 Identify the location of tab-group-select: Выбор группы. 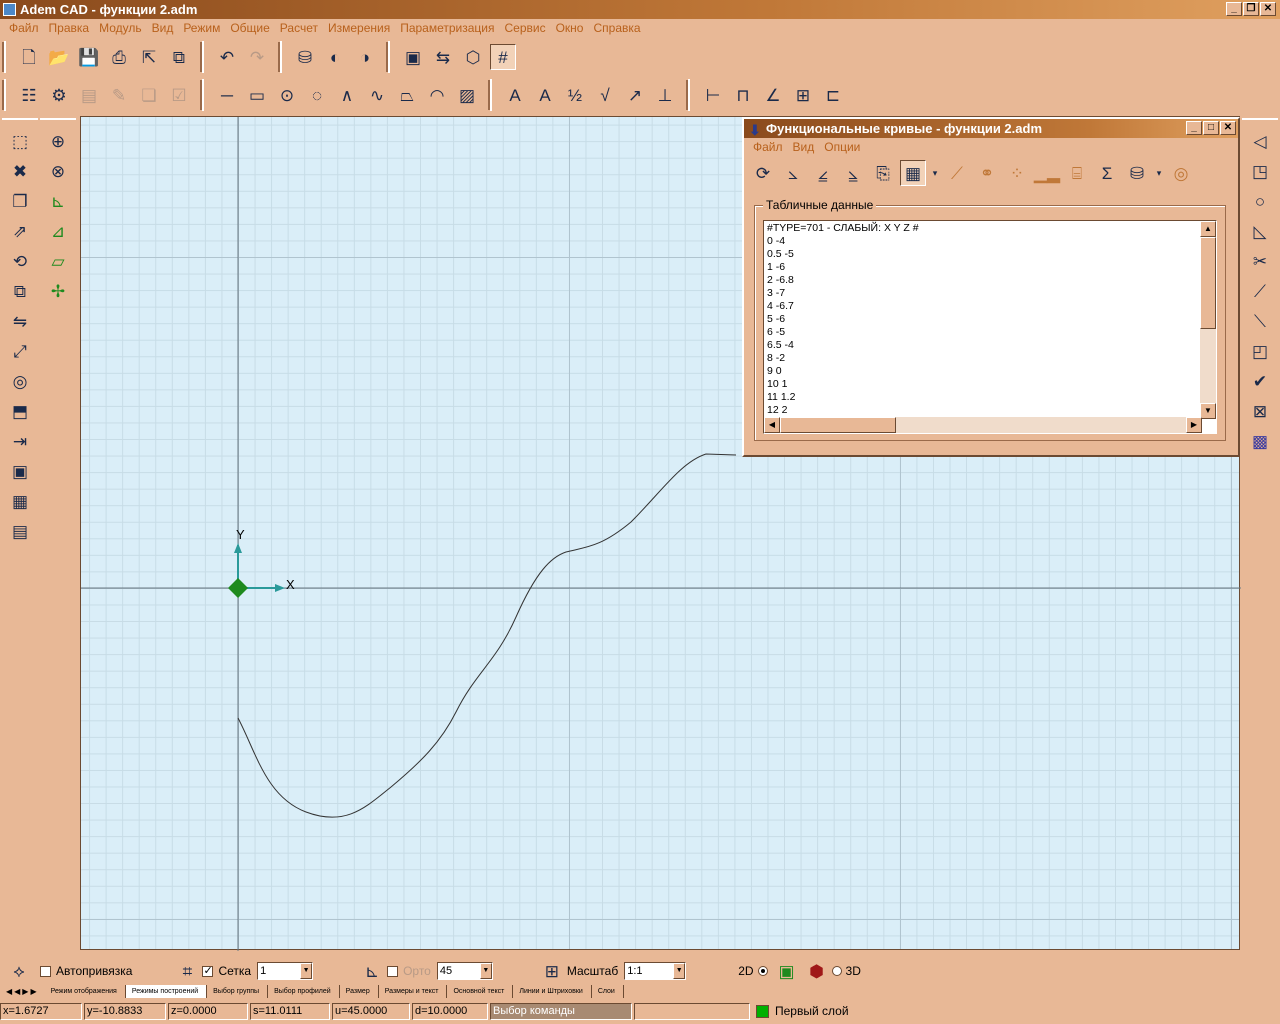
(238, 991).